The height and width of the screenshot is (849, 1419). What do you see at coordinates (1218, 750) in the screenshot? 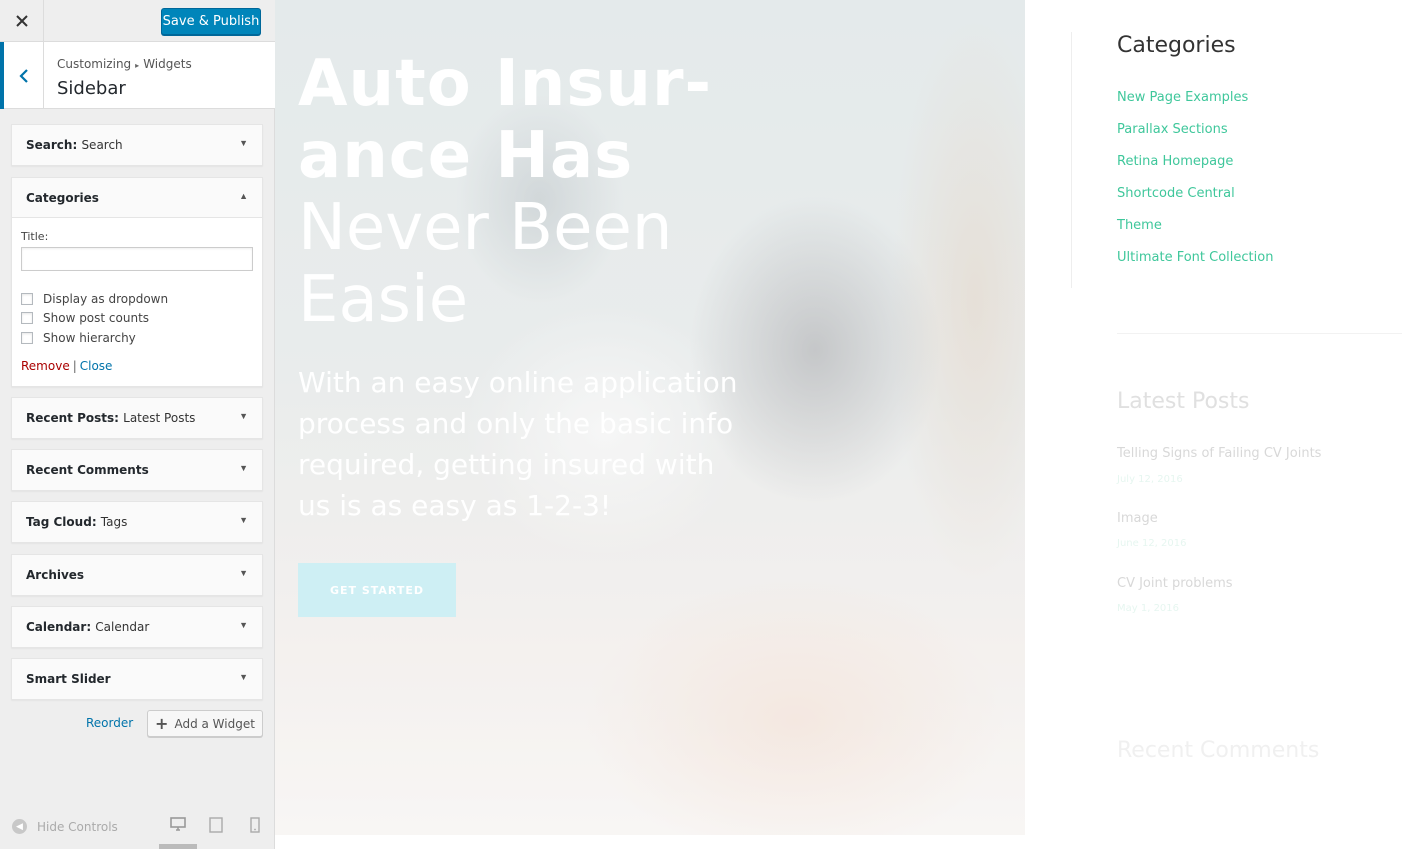
I see `recent-comments-heading: Recent Comments` at bounding box center [1218, 750].